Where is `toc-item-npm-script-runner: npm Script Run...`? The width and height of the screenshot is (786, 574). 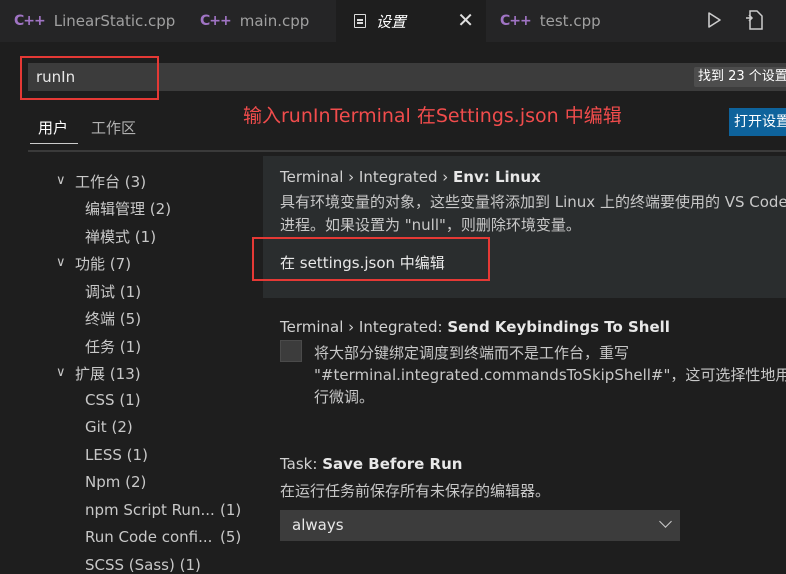 toc-item-npm-script-runner: npm Script Run... is located at coordinates (150, 510).